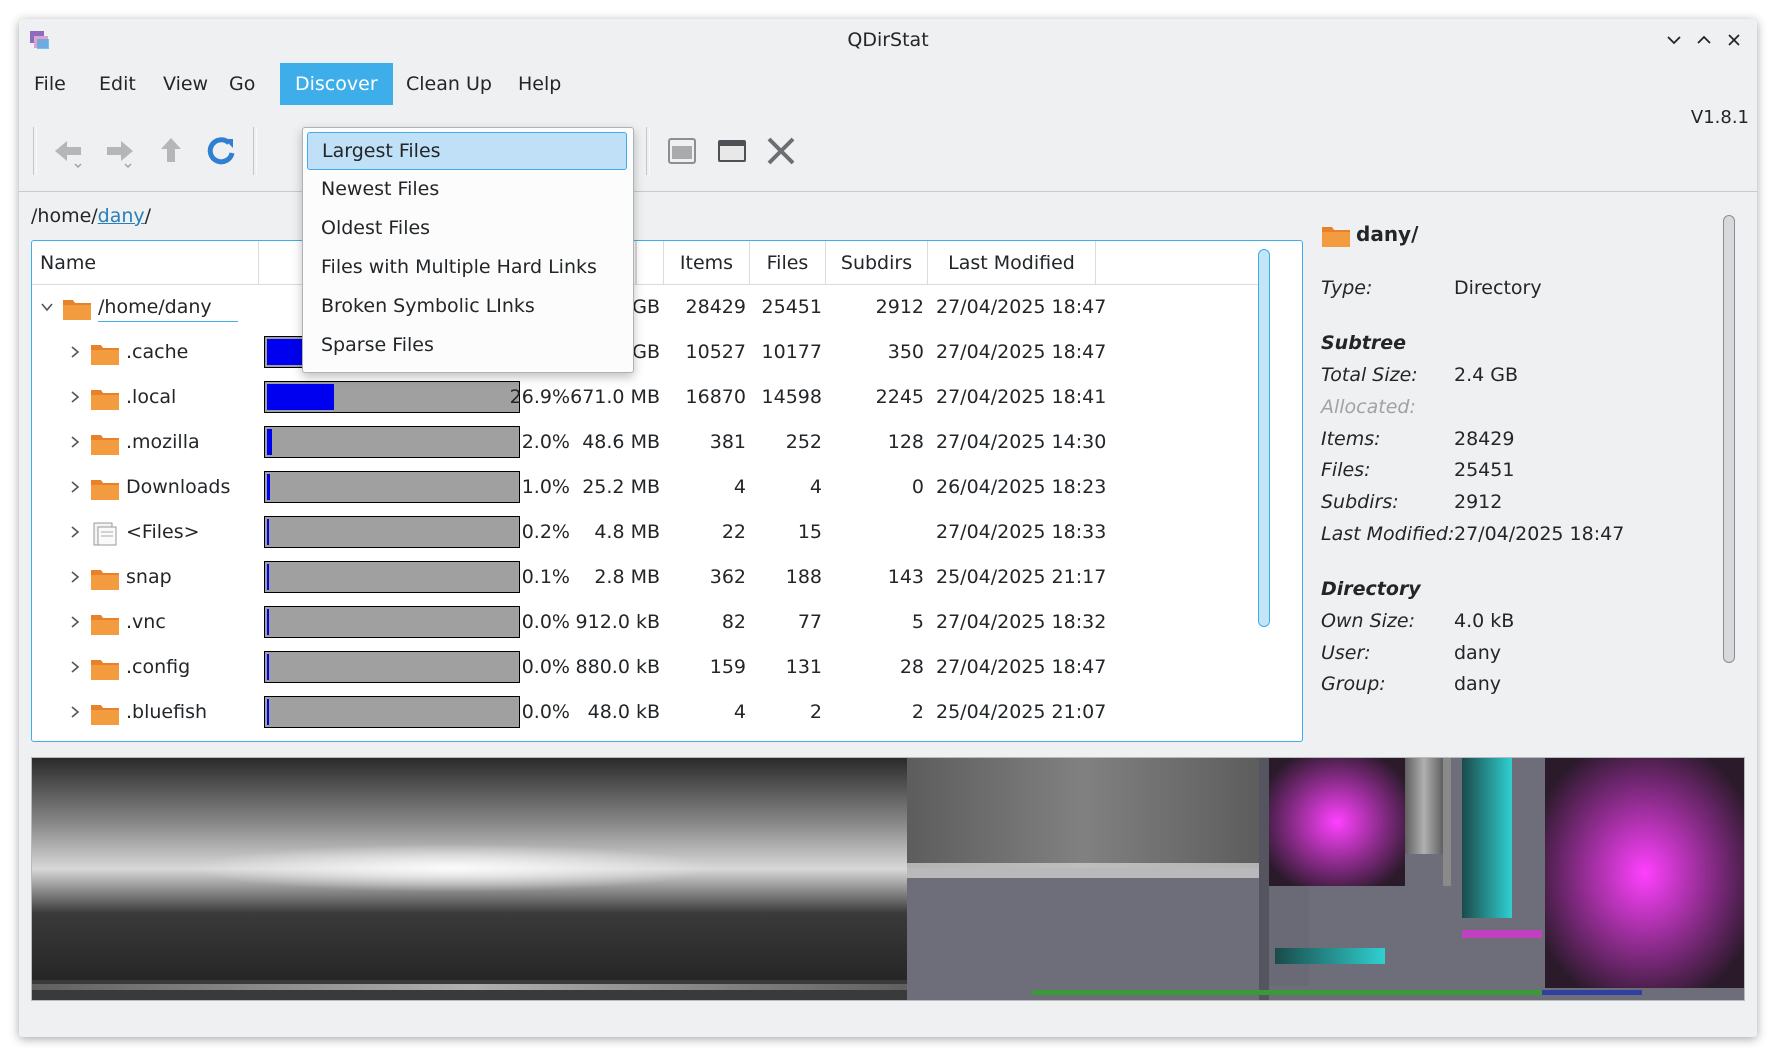 The width and height of the screenshot is (1776, 1055). What do you see at coordinates (121, 216) in the screenshot?
I see `breadcrumb-link-dany: dany` at bounding box center [121, 216].